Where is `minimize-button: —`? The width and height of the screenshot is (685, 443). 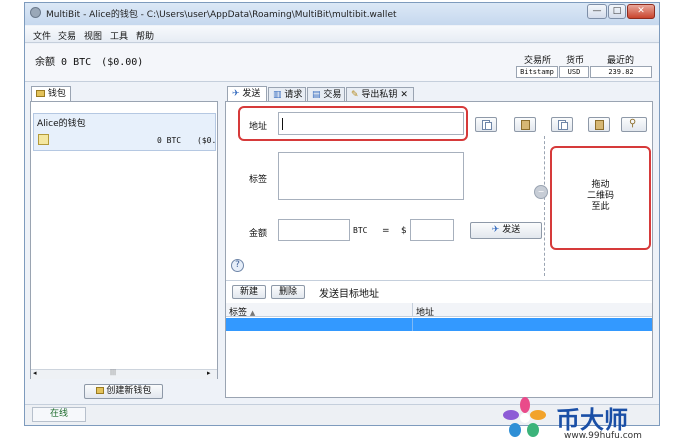
minimize-button: — is located at coordinates (597, 11).